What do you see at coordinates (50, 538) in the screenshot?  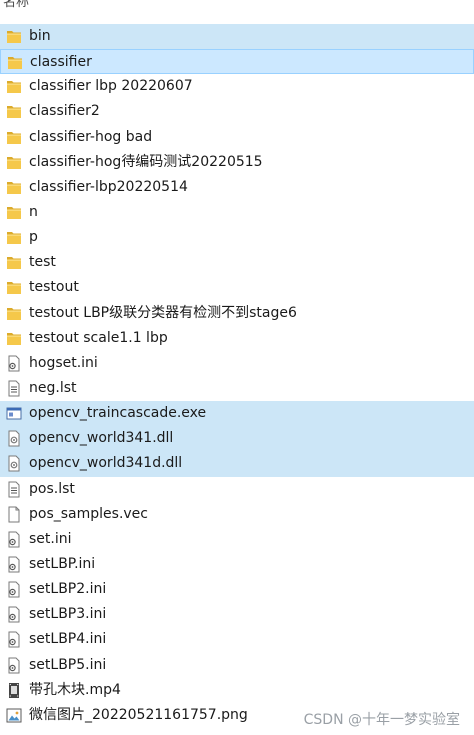 I see `file-name: set.ini` at bounding box center [50, 538].